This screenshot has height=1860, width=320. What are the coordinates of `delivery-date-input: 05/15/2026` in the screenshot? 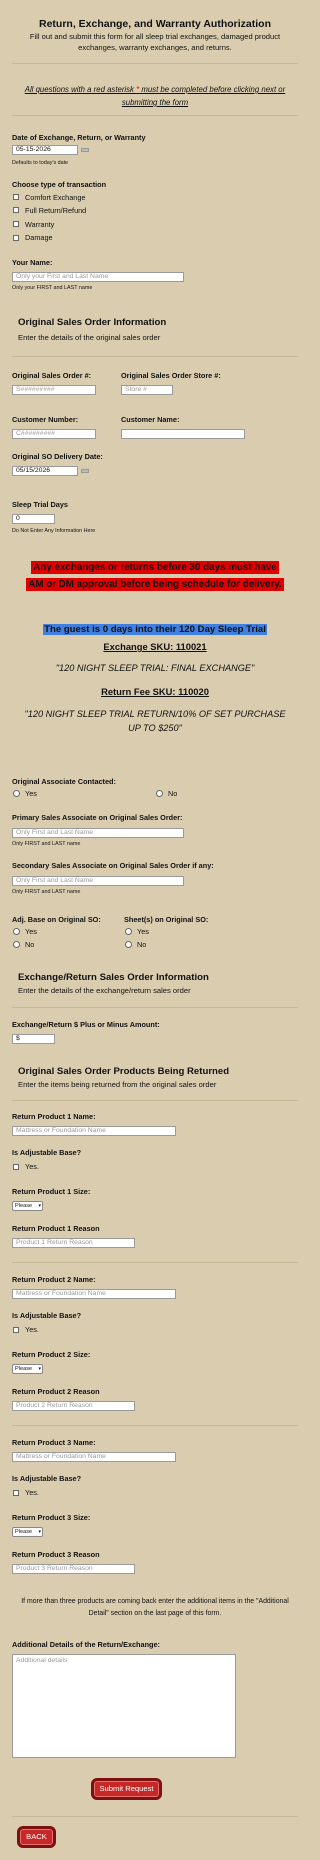 It's located at (45, 471).